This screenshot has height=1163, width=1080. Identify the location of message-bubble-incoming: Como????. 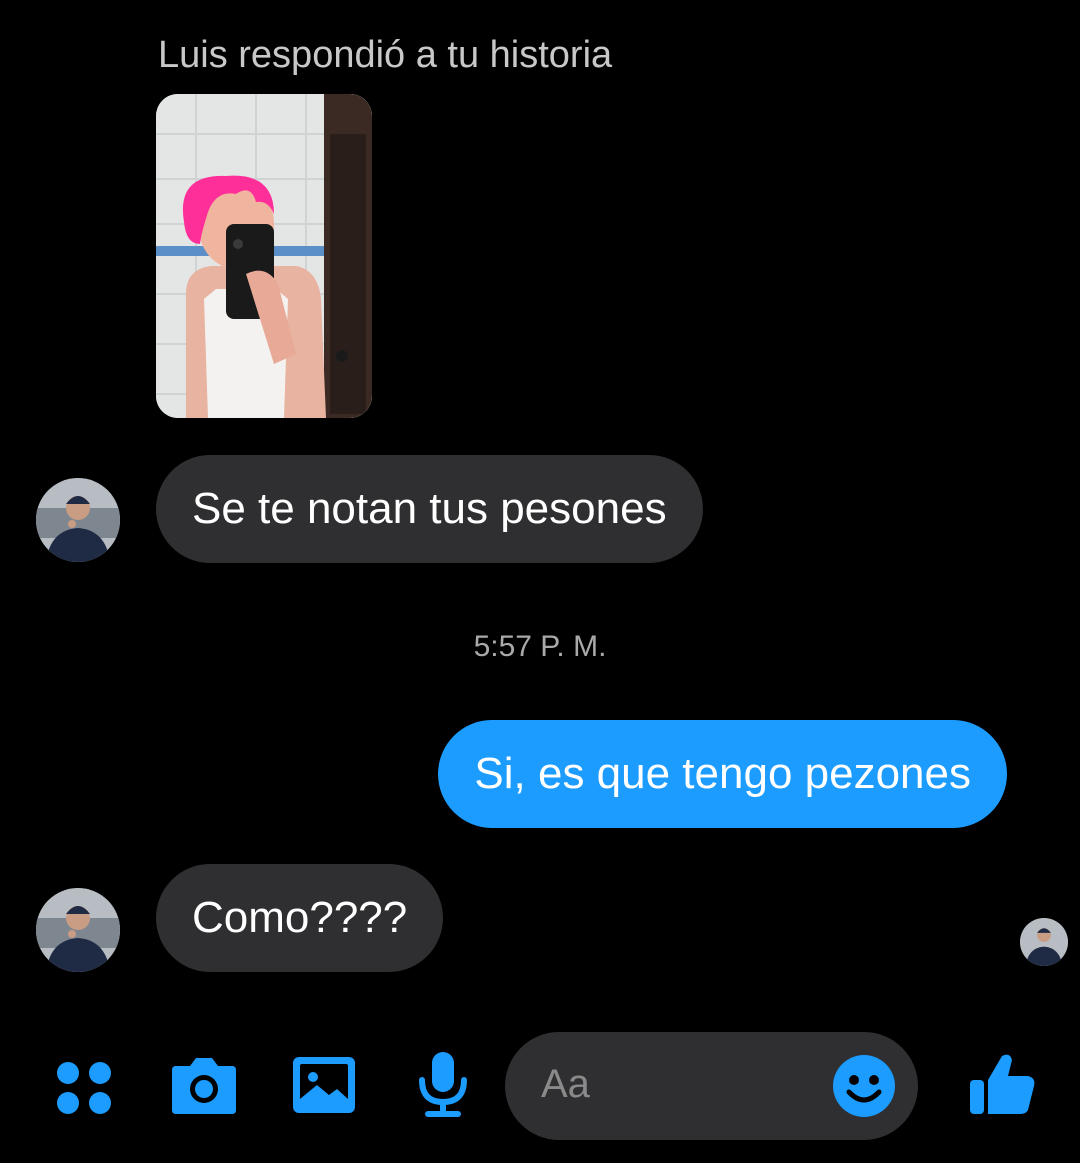
(300, 918).